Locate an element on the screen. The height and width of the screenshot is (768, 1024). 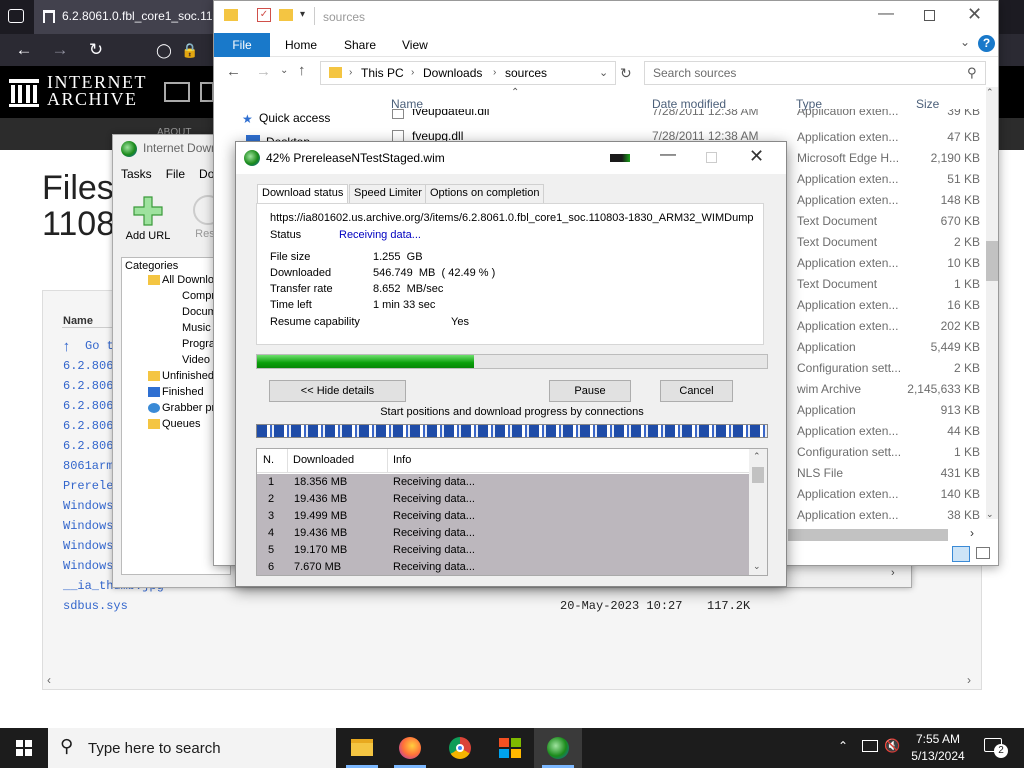
idm-window-title: Internet Down is located at coordinates (180, 148).